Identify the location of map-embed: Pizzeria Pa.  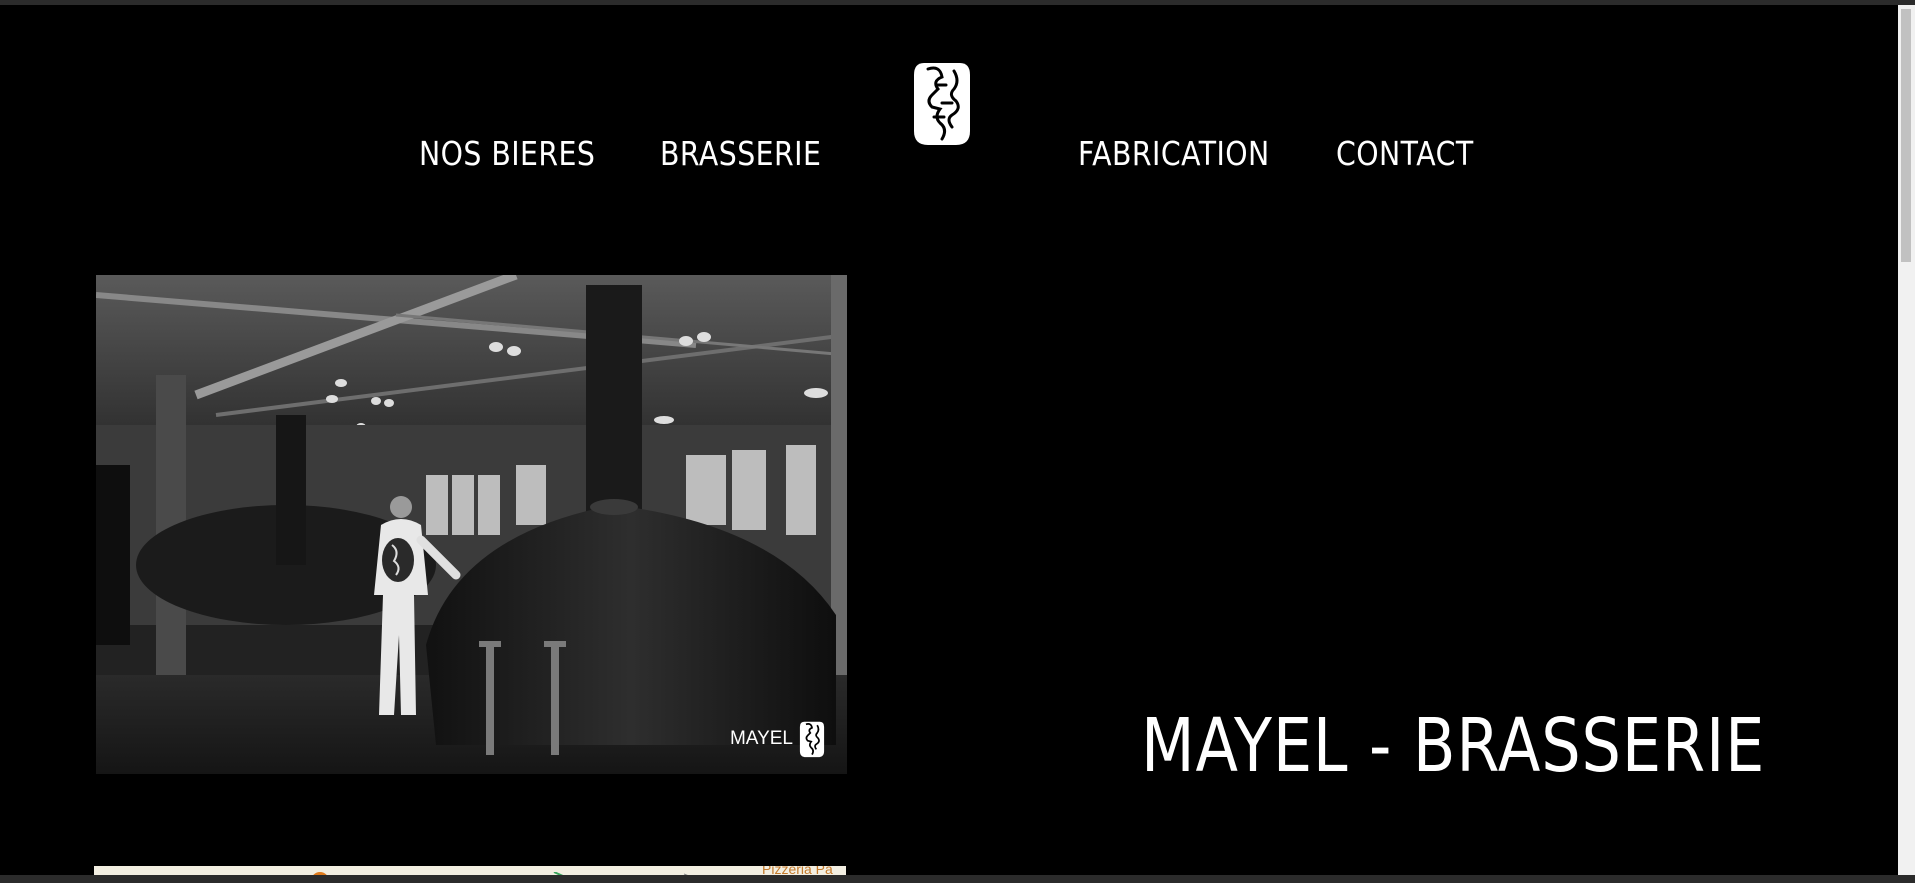
(470, 870).